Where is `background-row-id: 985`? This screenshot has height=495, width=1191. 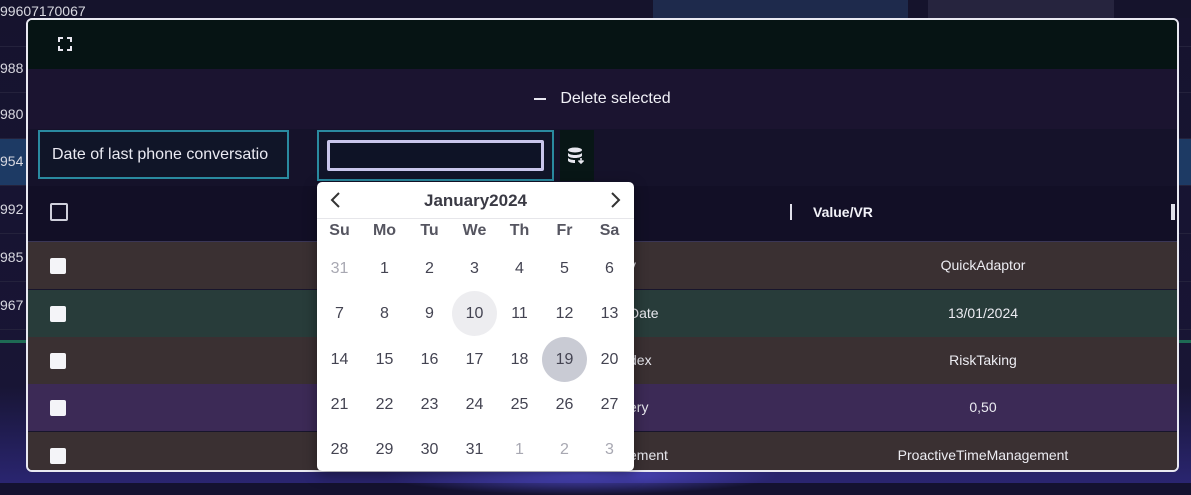 background-row-id: 985 is located at coordinates (12, 257).